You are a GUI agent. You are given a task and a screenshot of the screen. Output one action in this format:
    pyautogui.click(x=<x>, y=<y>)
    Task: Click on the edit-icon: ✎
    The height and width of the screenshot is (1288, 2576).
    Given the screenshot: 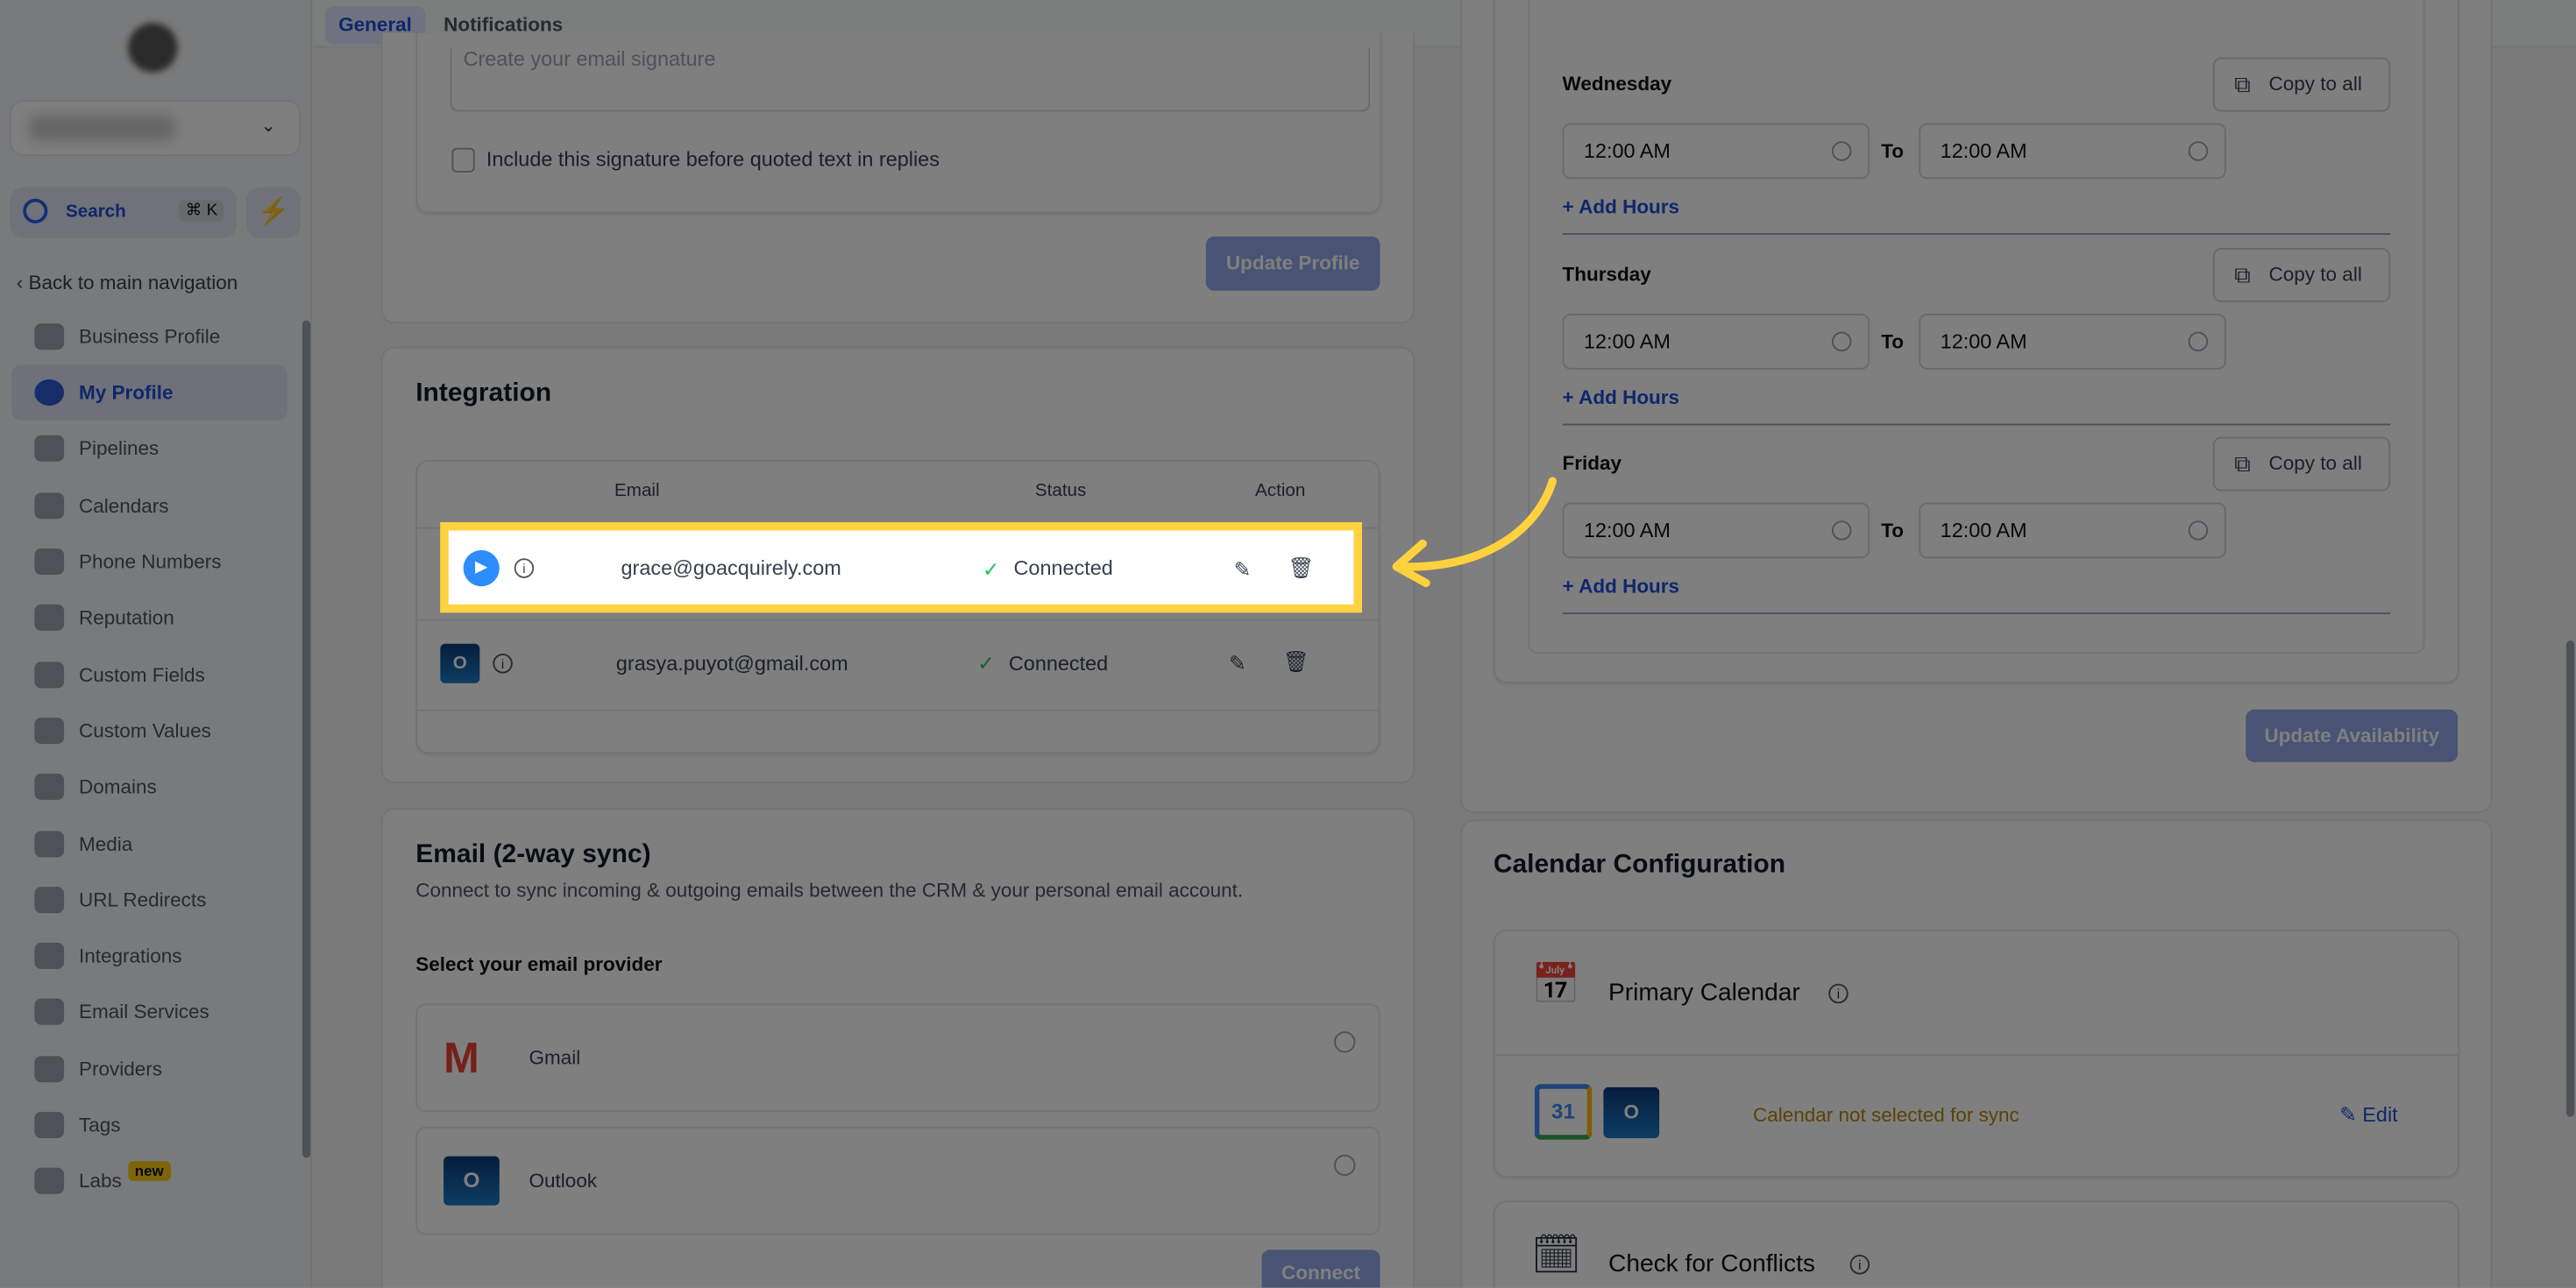 What is the action you would take?
    pyautogui.click(x=1243, y=568)
    